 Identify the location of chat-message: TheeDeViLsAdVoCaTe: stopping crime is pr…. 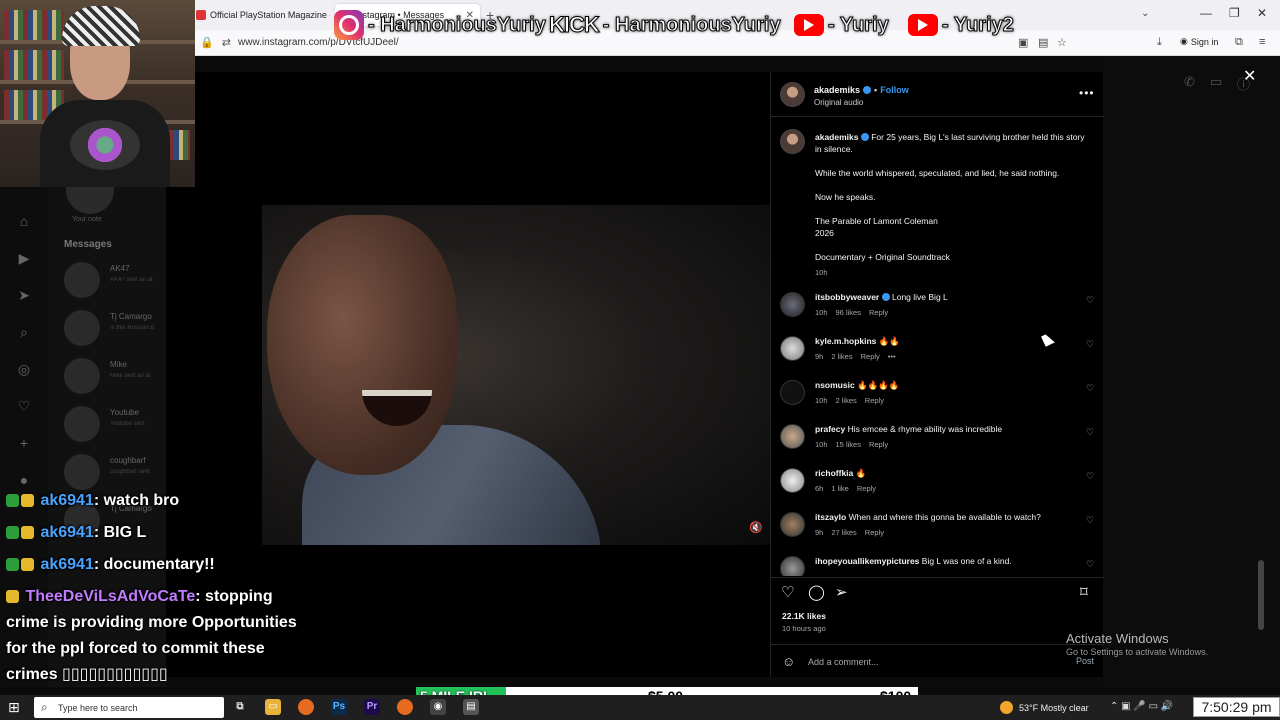
(151, 635).